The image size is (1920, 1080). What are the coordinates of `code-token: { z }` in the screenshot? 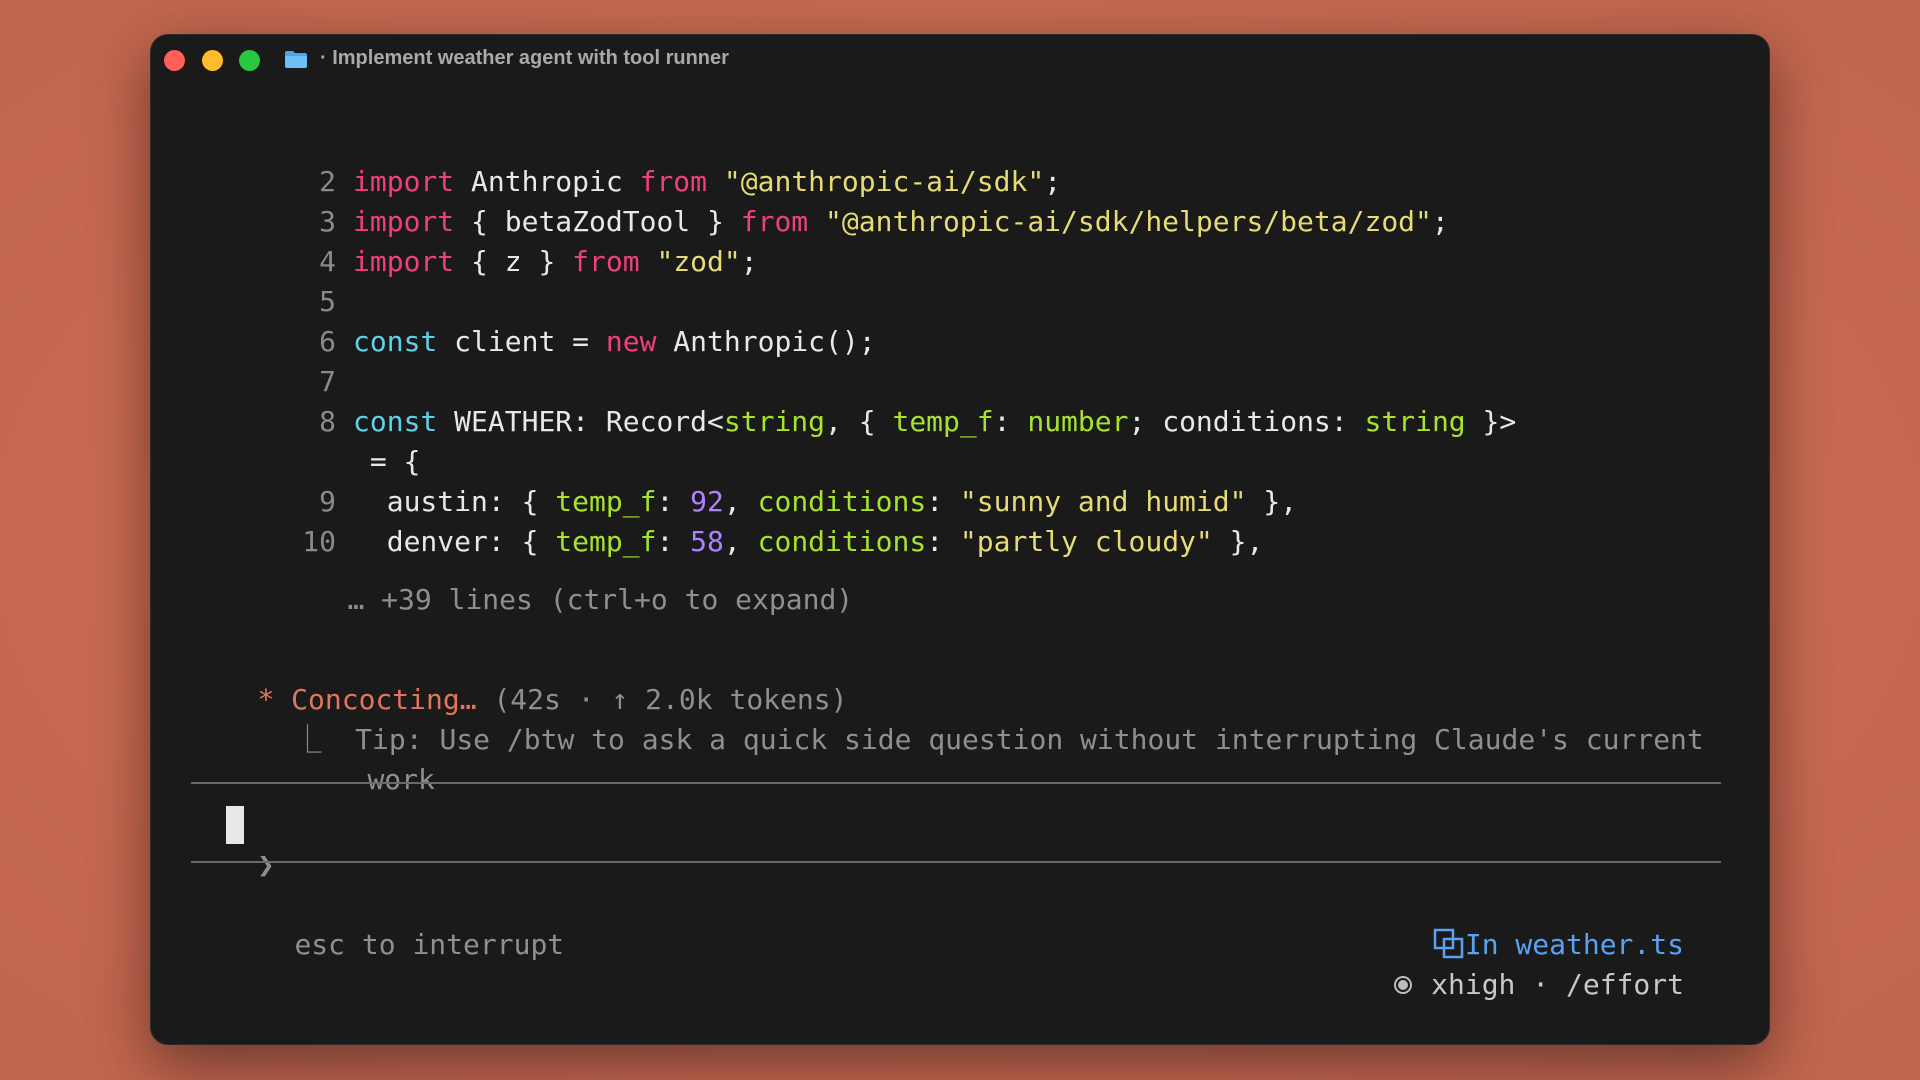 It's located at (513, 261).